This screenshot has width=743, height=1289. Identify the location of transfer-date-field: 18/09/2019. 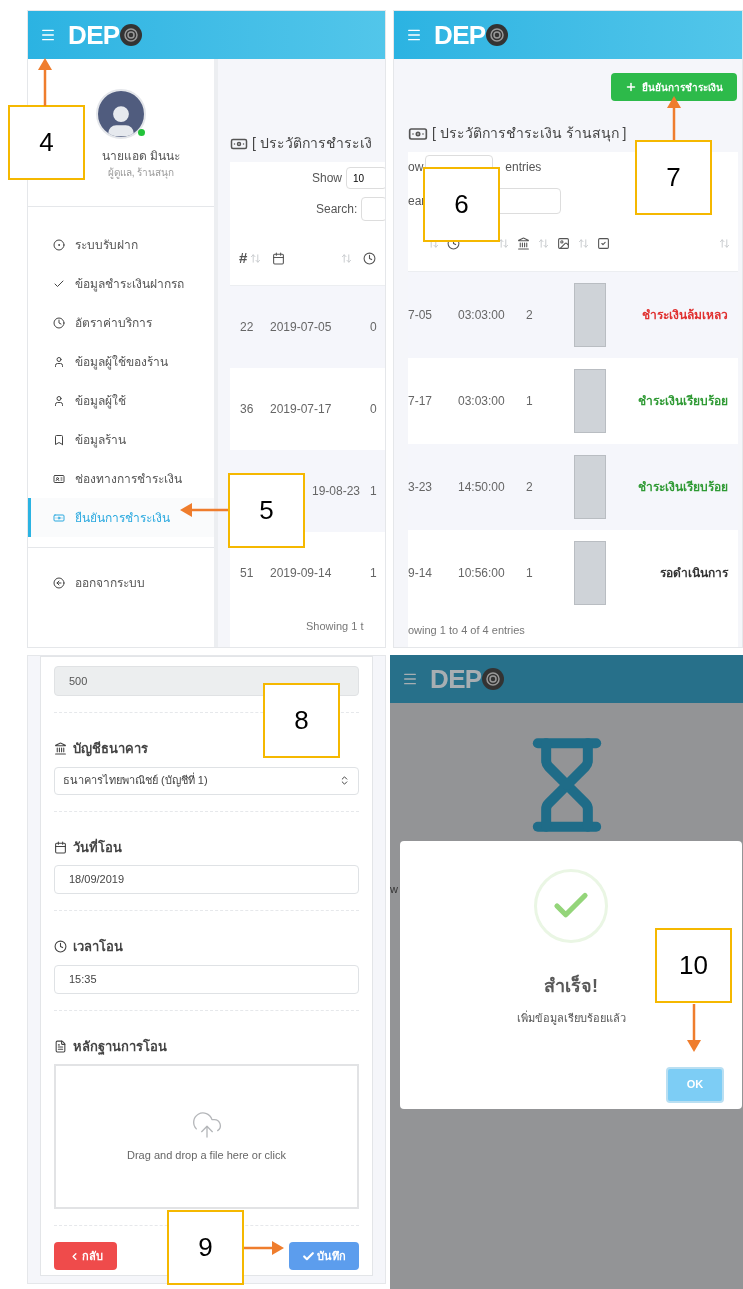
(206, 879).